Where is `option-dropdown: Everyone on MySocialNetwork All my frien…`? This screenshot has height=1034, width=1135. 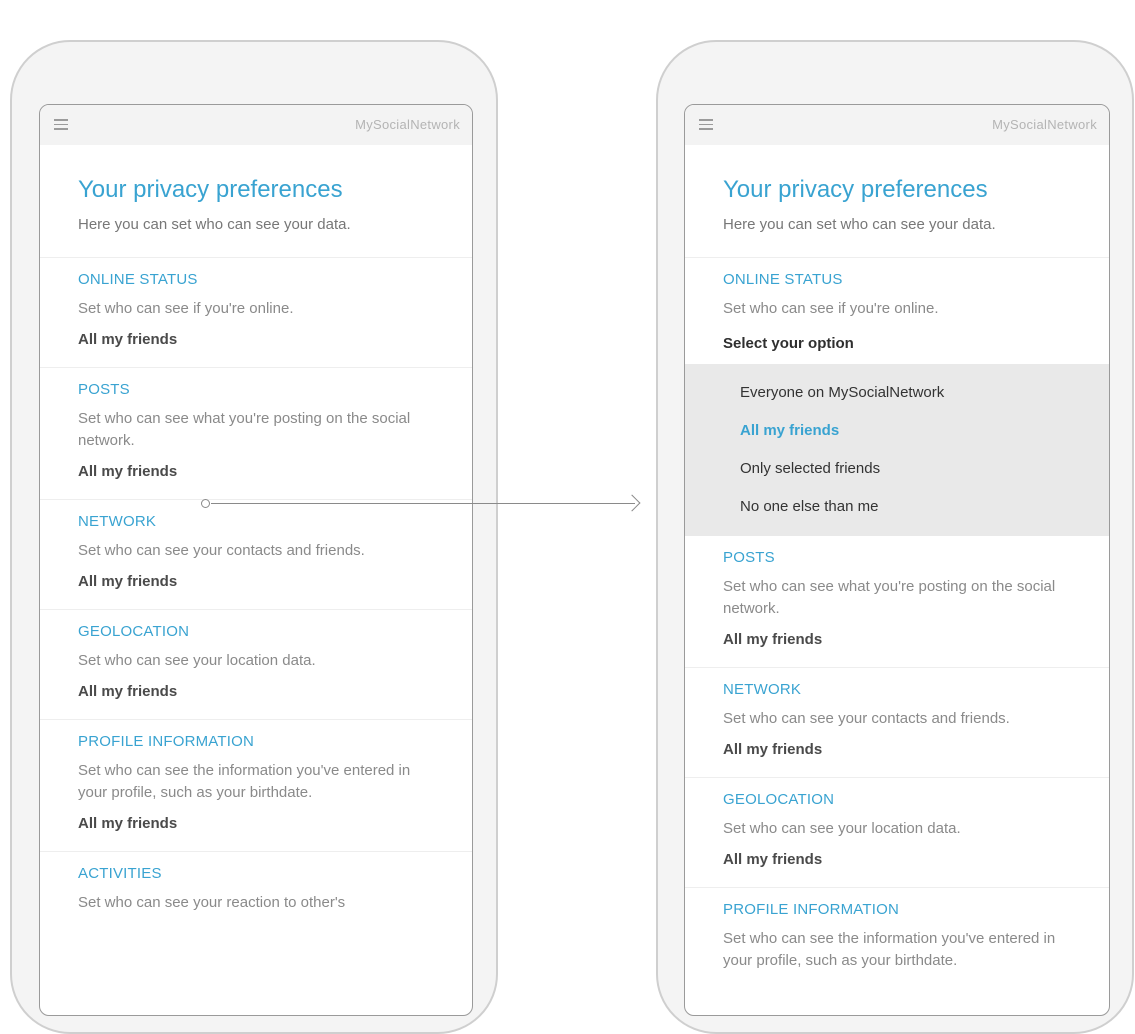
option-dropdown: Everyone on MySocialNetwork All my frien… is located at coordinates (897, 450).